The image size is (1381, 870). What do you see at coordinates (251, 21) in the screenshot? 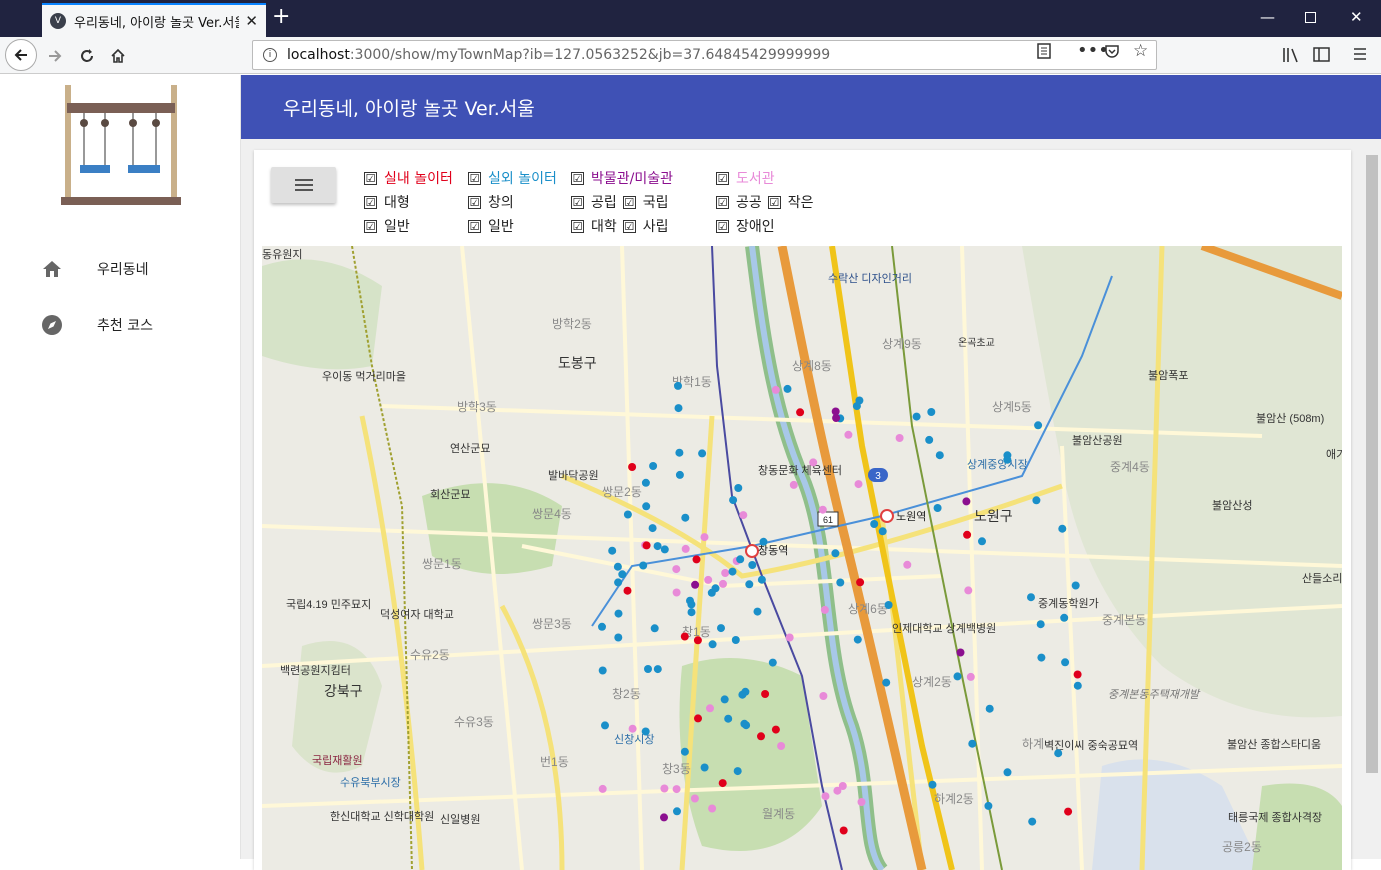
I see `tab-close-icon: ✕` at bounding box center [251, 21].